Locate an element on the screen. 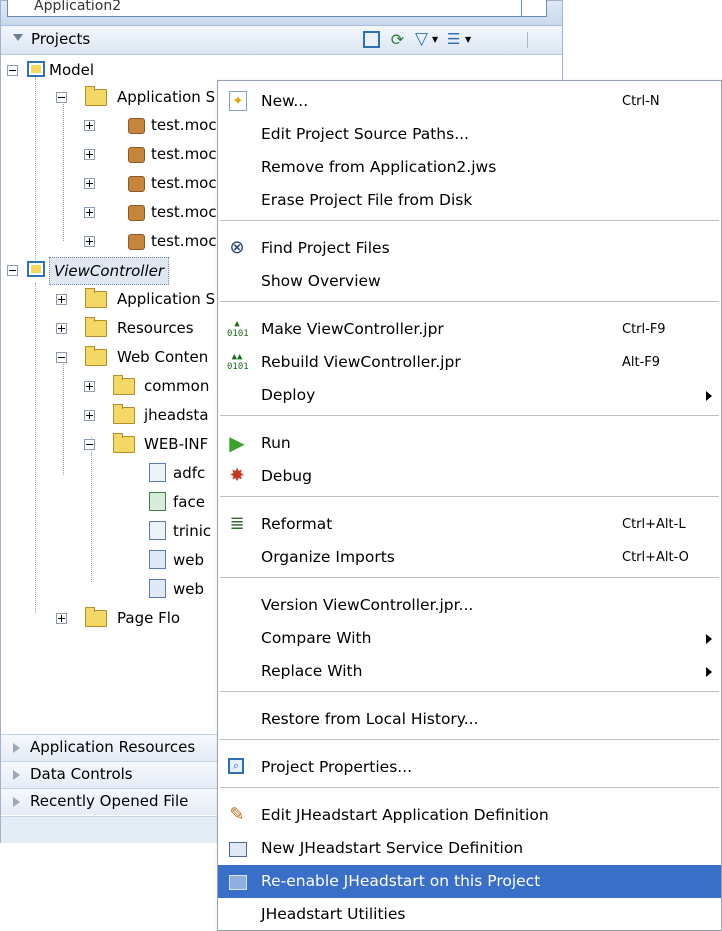 This screenshot has width=722, height=931. menu-item-make: ▲ 0101 Make ViewController.jpr Ctrl-F9 is located at coordinates (469, 329).